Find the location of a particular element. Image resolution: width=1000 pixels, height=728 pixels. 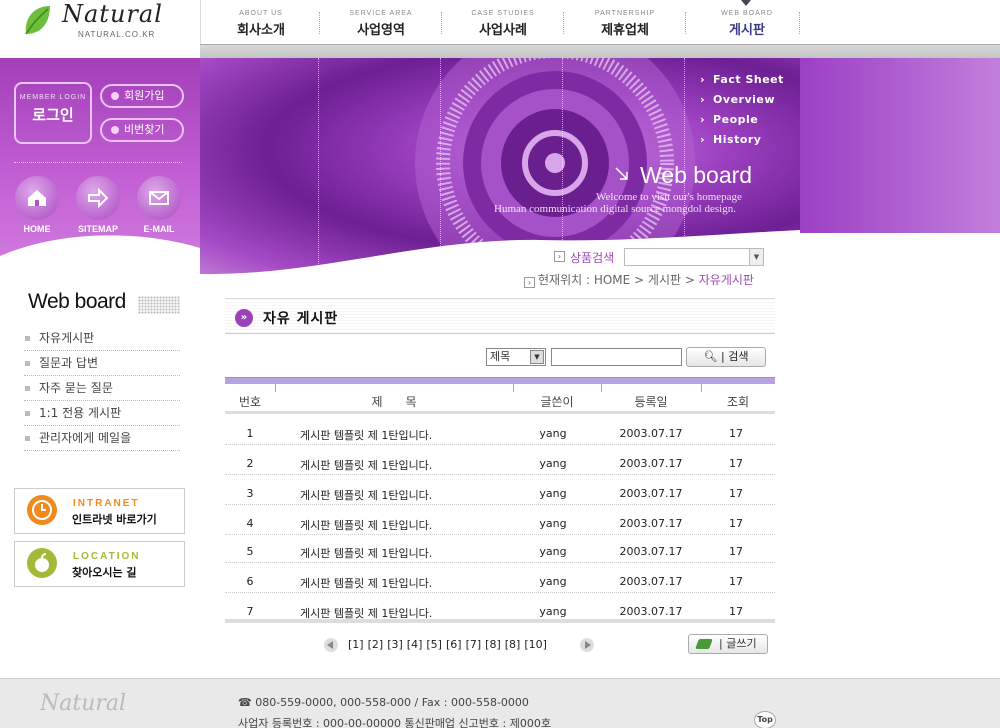

page-link: [1] is located at coordinates (356, 644).